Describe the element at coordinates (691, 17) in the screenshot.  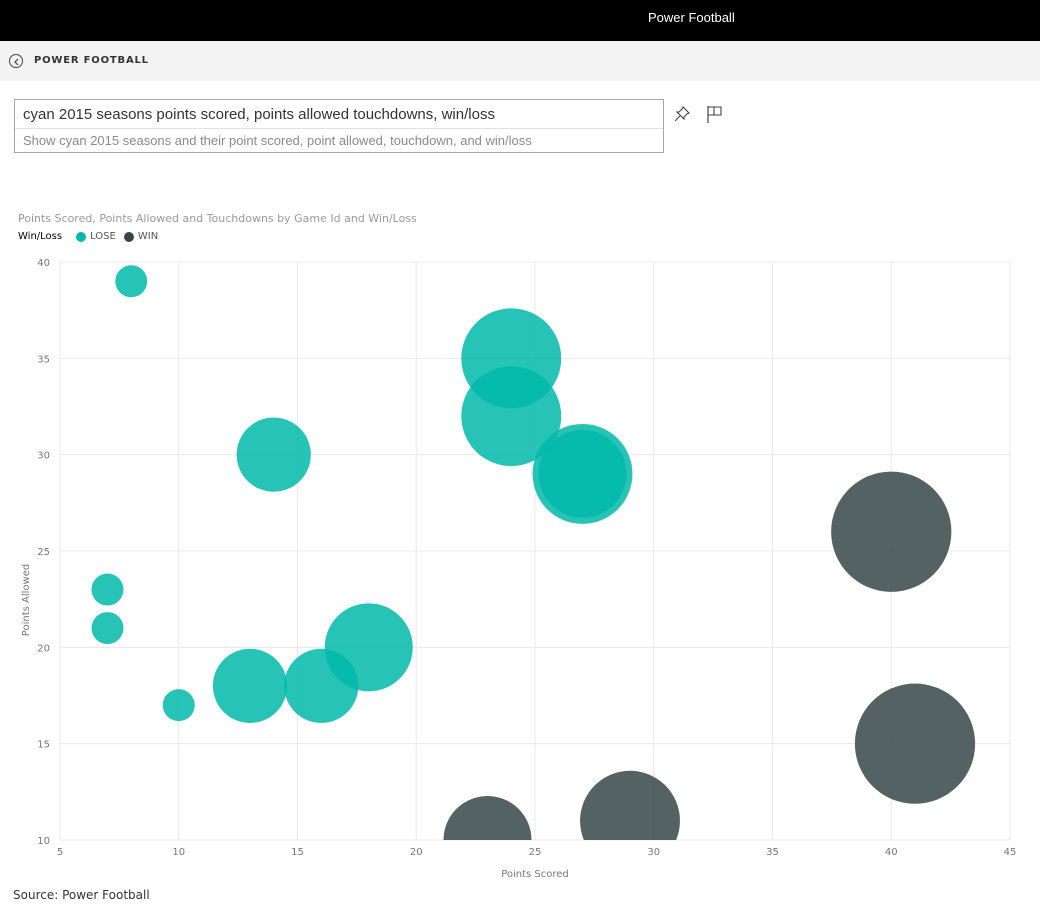
I see `app-title: Power Football` at that location.